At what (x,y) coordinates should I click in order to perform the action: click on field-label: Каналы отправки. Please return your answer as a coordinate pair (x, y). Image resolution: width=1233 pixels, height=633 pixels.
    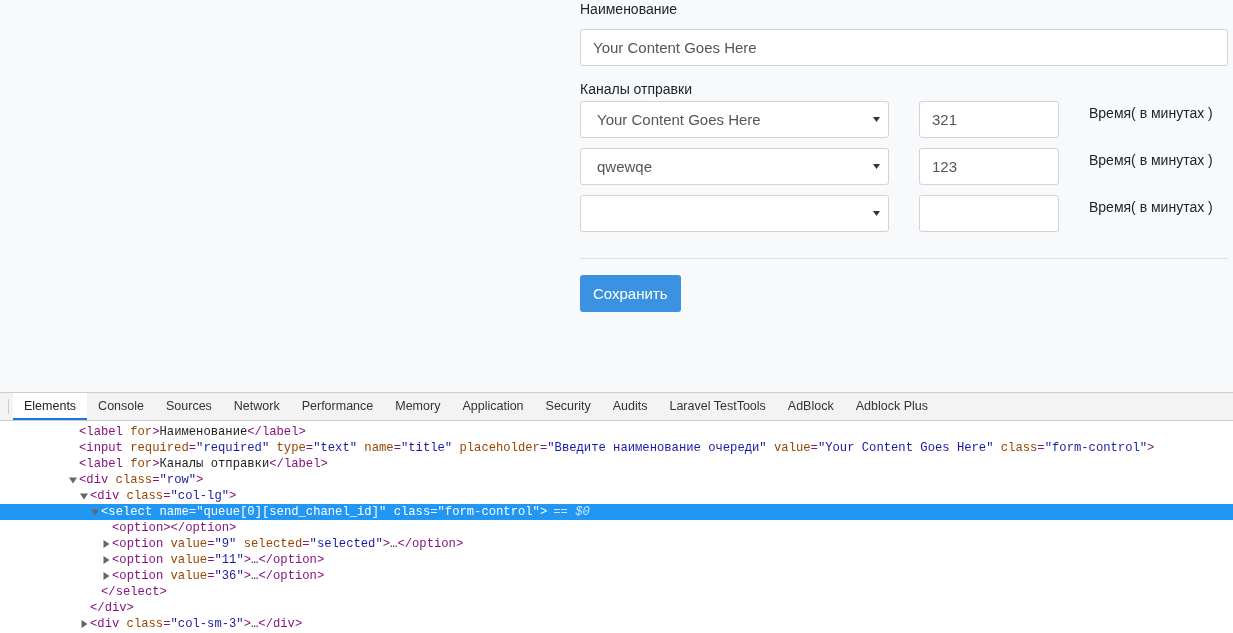
    Looking at the image, I should click on (636, 89).